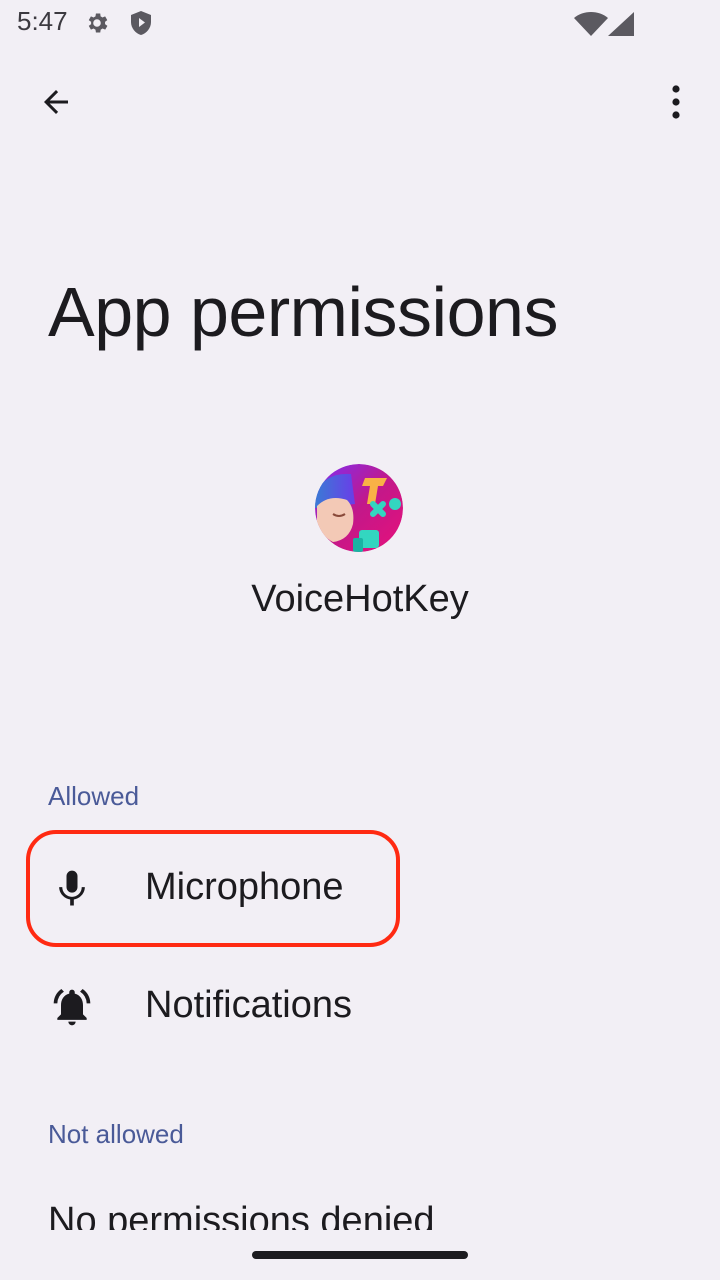 The width and height of the screenshot is (720, 1280). Describe the element at coordinates (360, 25) in the screenshot. I see `status-bar: 5:47` at that location.